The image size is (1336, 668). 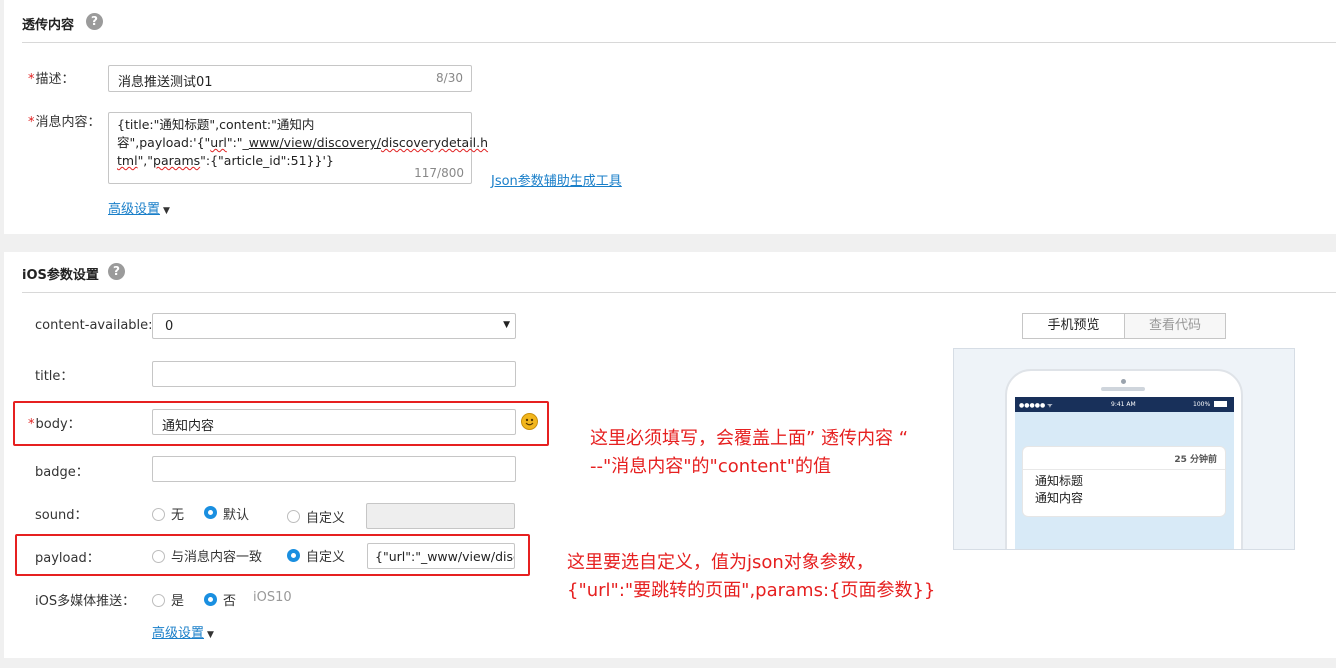 What do you see at coordinates (85, 601) in the screenshot?
I see `media-push-label: iOS多媒体推送：` at bounding box center [85, 601].